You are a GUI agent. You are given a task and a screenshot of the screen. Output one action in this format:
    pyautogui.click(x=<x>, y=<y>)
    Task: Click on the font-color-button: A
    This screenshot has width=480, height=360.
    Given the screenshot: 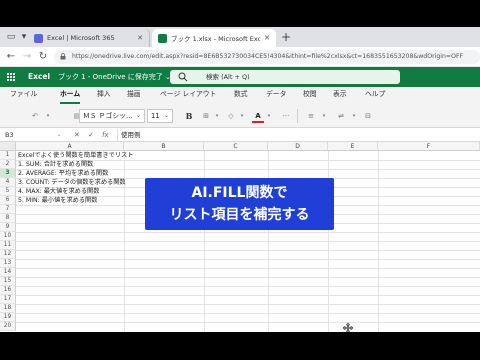 What is the action you would take?
    pyautogui.click(x=258, y=116)
    